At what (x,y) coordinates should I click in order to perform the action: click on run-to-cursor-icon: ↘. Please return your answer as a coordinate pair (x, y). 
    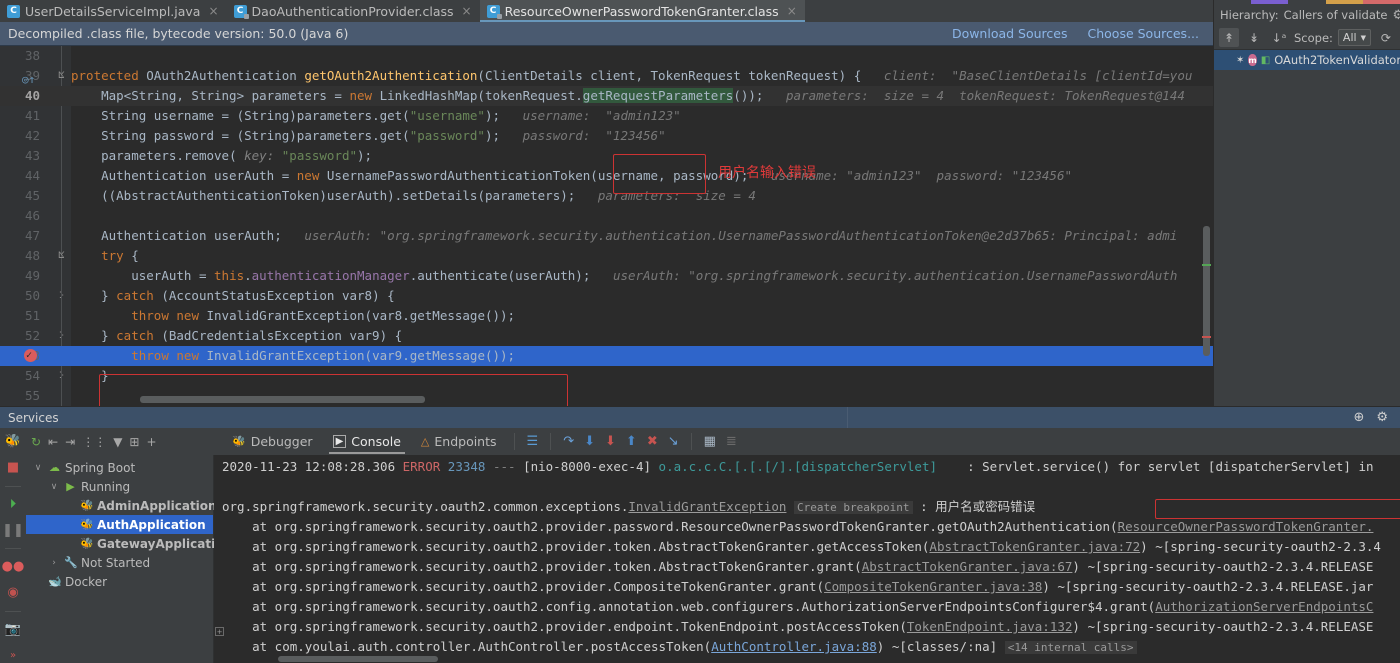
    Looking at the image, I should click on (673, 441).